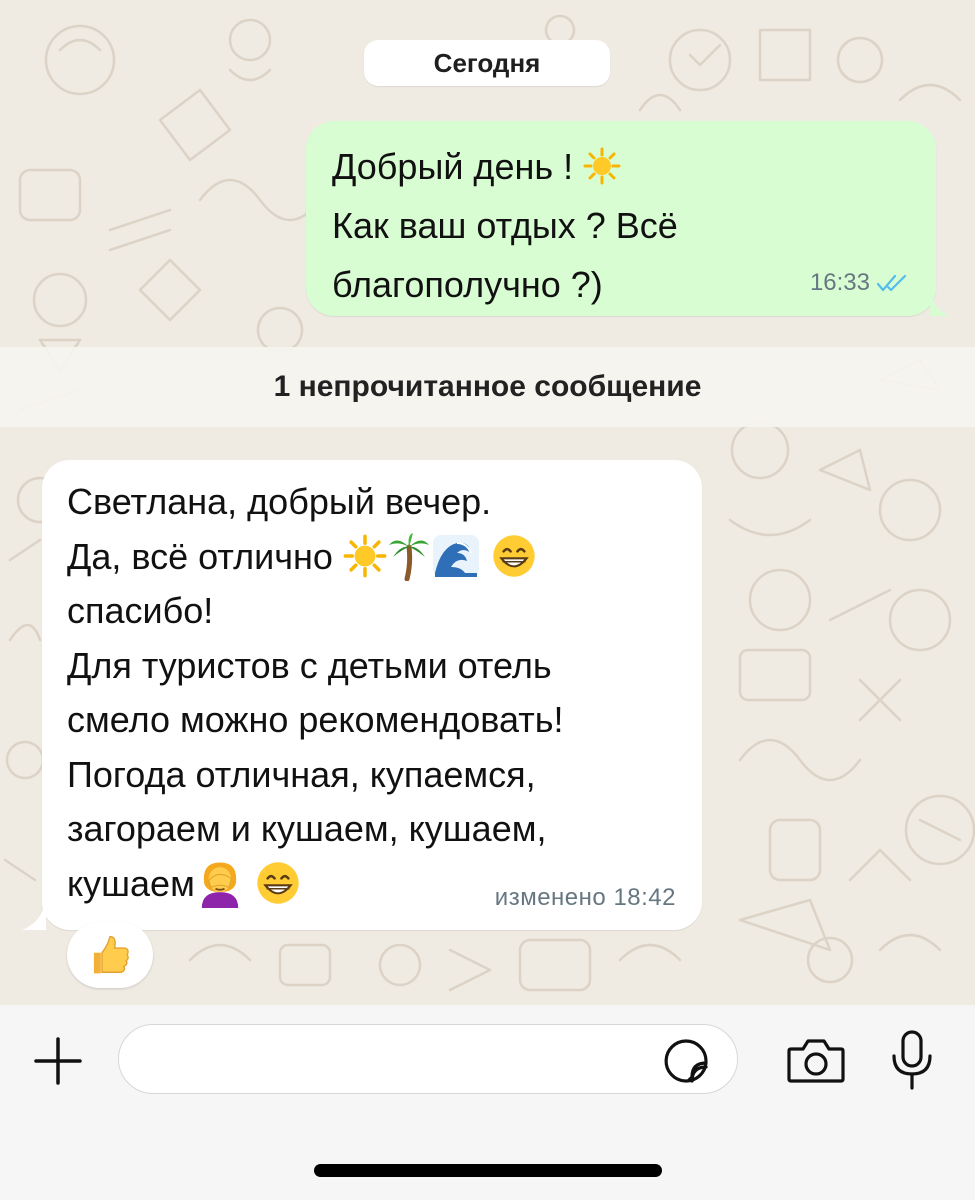 The width and height of the screenshot is (975, 1200). Describe the element at coordinates (131, 883) in the screenshot. I see `message-line: кушаем` at that location.